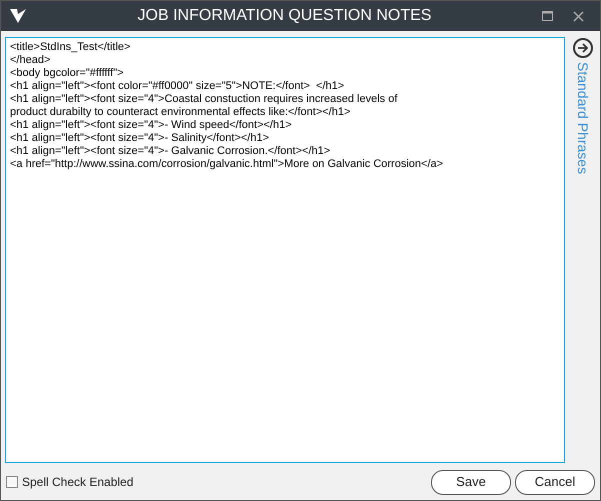 The image size is (601, 501). What do you see at coordinates (555, 482) in the screenshot?
I see `cancel-button: Cancel` at bounding box center [555, 482].